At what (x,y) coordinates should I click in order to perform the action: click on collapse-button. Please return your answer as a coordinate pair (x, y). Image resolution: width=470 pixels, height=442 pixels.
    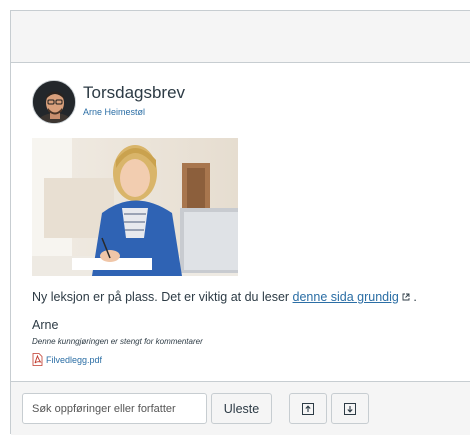
    Looking at the image, I should click on (350, 408).